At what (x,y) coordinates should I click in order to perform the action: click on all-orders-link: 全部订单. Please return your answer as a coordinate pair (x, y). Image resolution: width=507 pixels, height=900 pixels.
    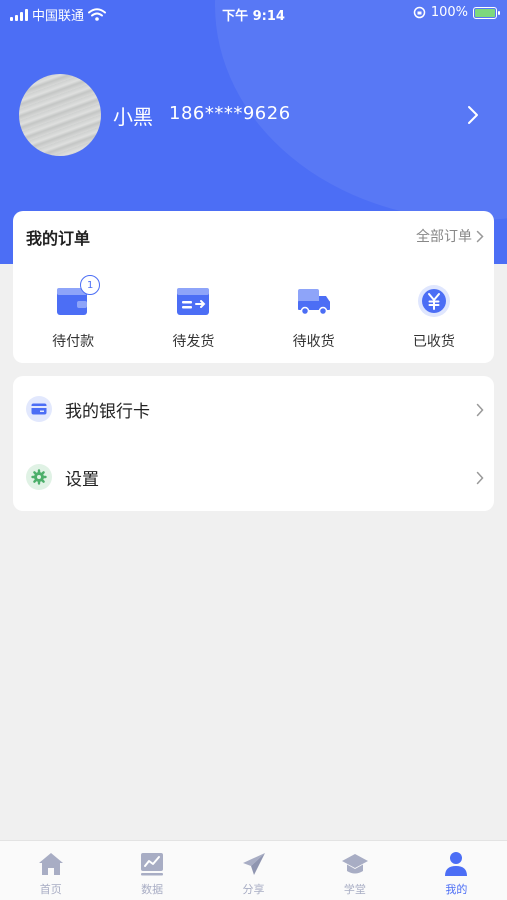
    Looking at the image, I should click on (450, 236).